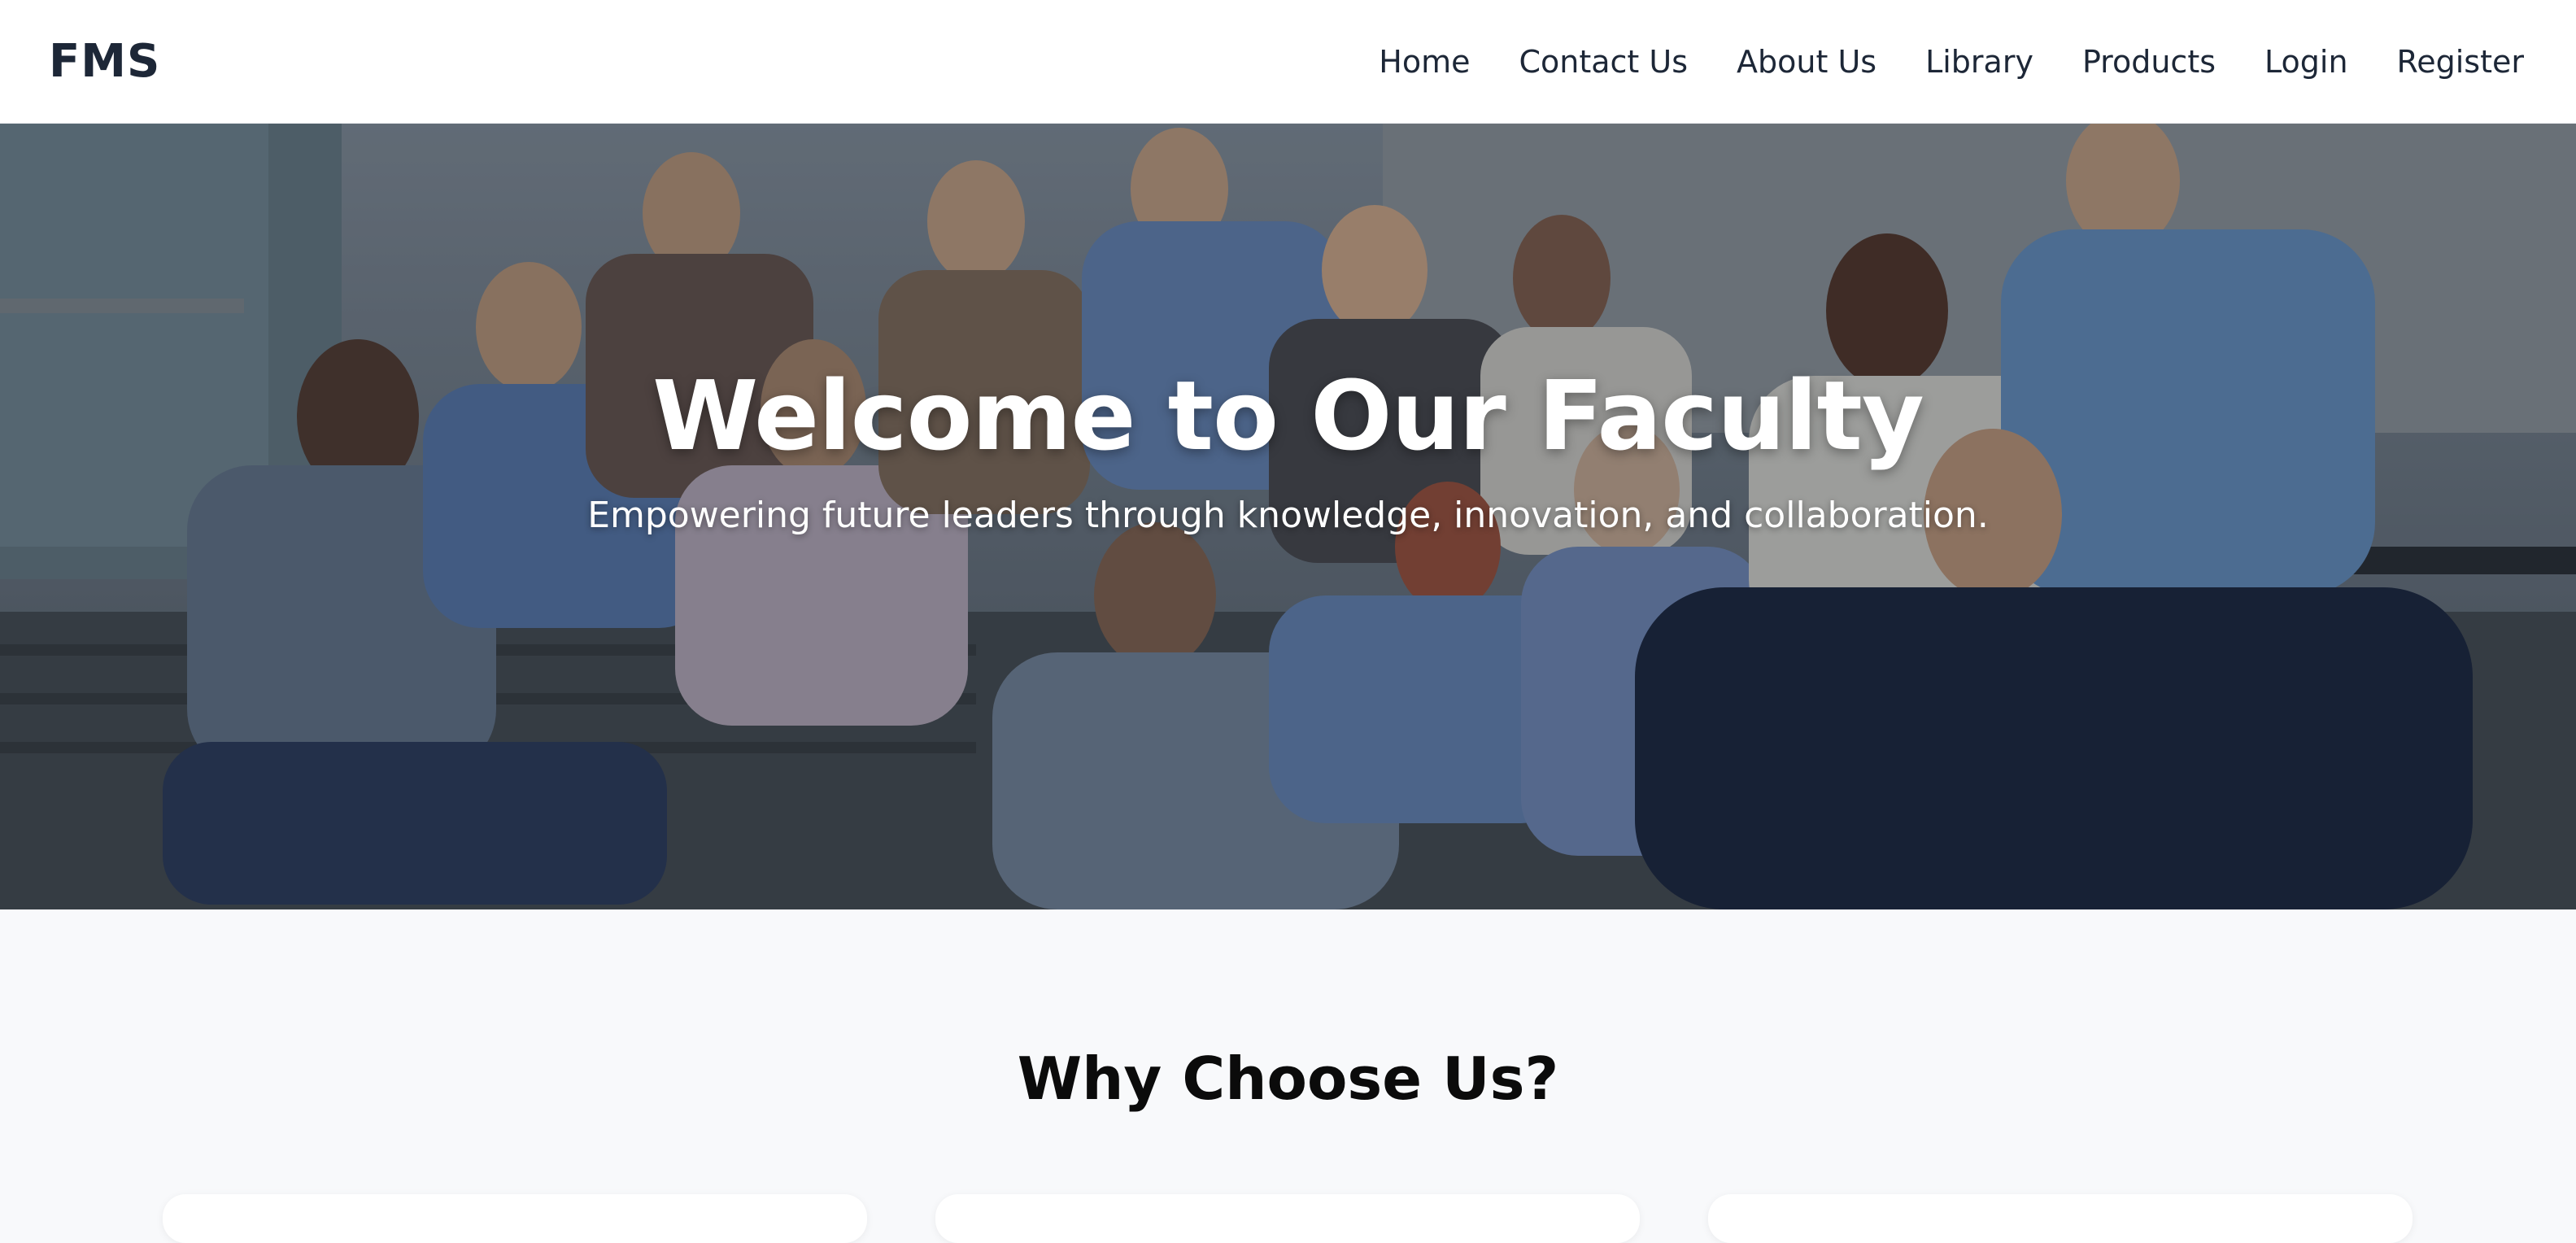  Describe the element at coordinates (1424, 62) in the screenshot. I see `nav-link-home: Home` at that location.